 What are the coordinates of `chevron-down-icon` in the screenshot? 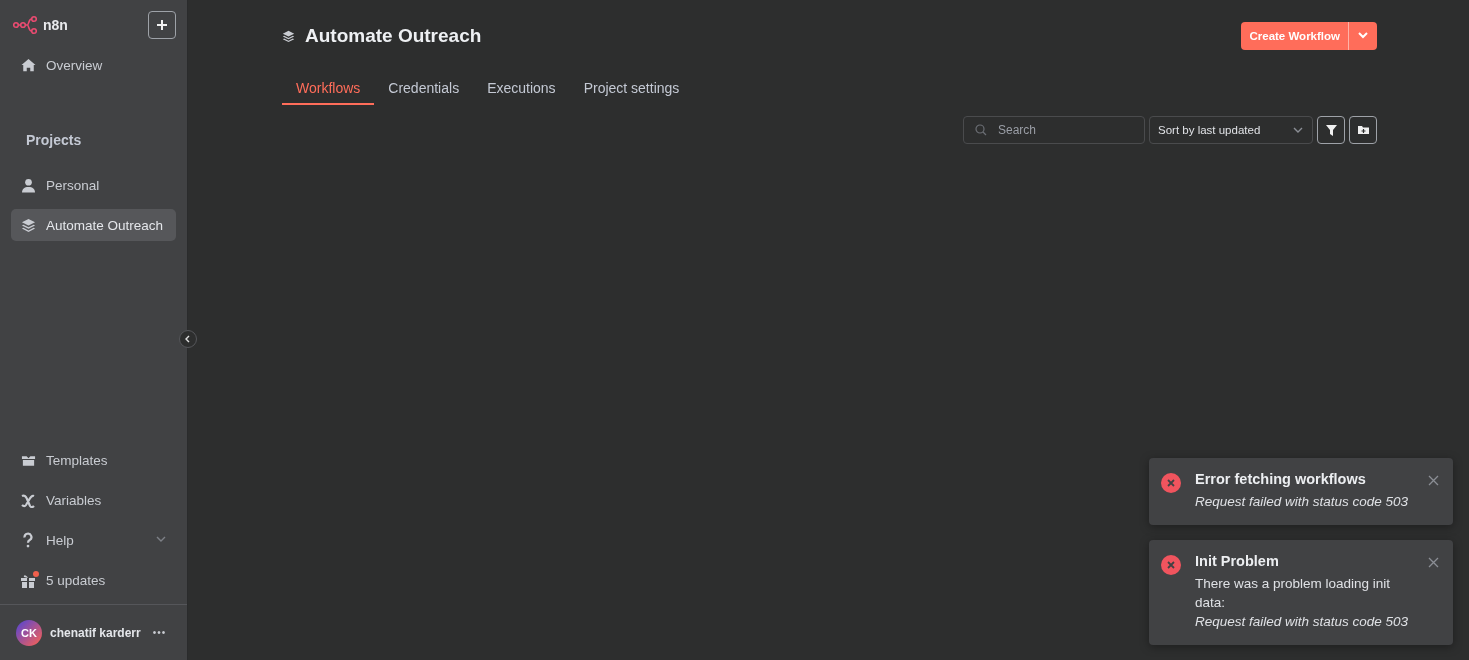 It's located at (1363, 35).